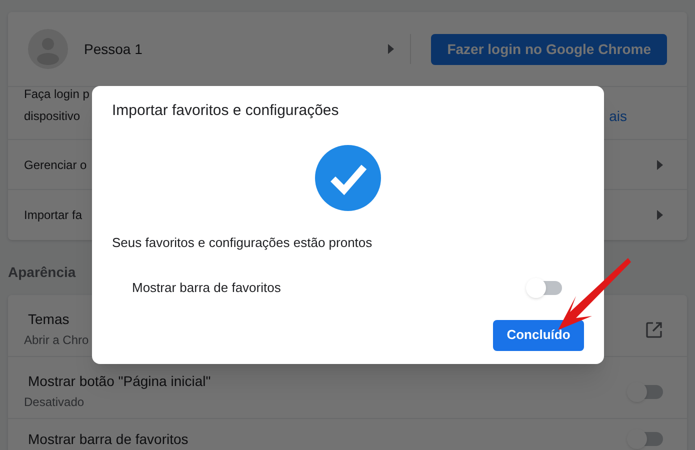 The height and width of the screenshot is (450, 695). What do you see at coordinates (54, 402) in the screenshot?
I see `setting-subtitle: Desativado` at bounding box center [54, 402].